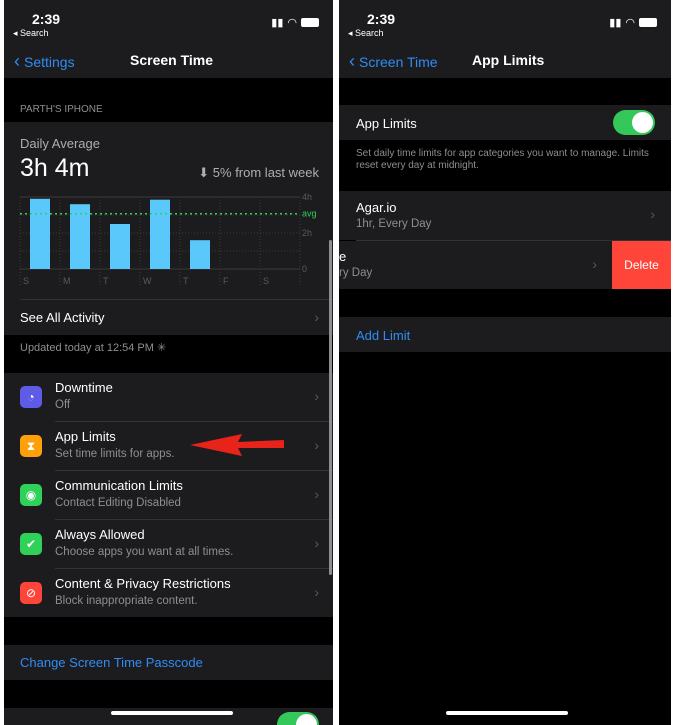  I want to click on average-label: avg, so click(309, 214).